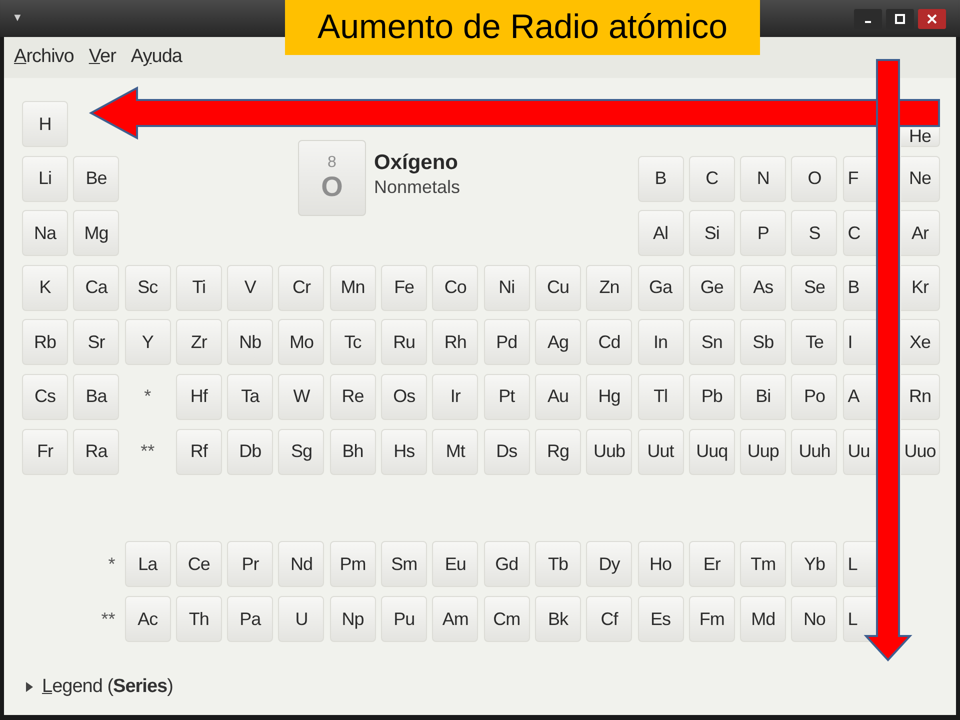 This screenshot has width=960, height=720. Describe the element at coordinates (44, 57) in the screenshot. I see `menu-item: Archivo` at that location.